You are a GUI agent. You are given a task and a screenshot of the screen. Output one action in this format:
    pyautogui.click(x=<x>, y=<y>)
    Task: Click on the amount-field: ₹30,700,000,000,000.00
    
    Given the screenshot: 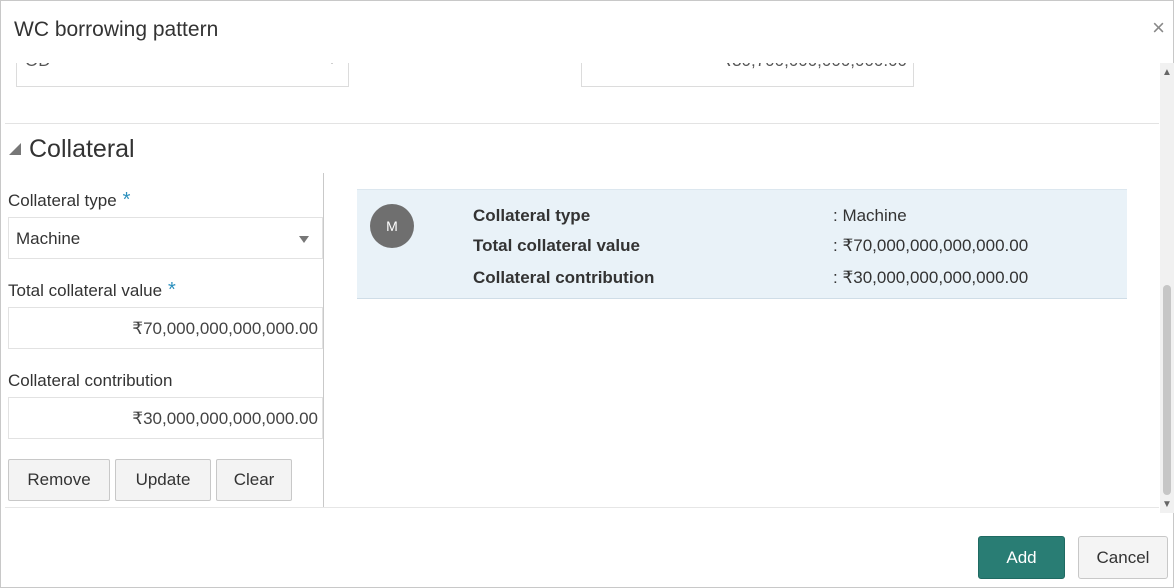 What is the action you would take?
    pyautogui.click(x=747, y=75)
    